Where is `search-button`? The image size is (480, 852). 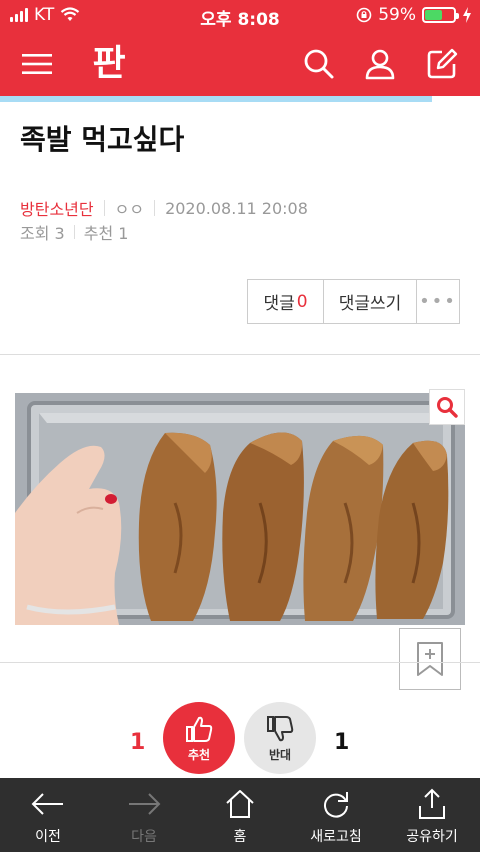 search-button is located at coordinates (319, 64).